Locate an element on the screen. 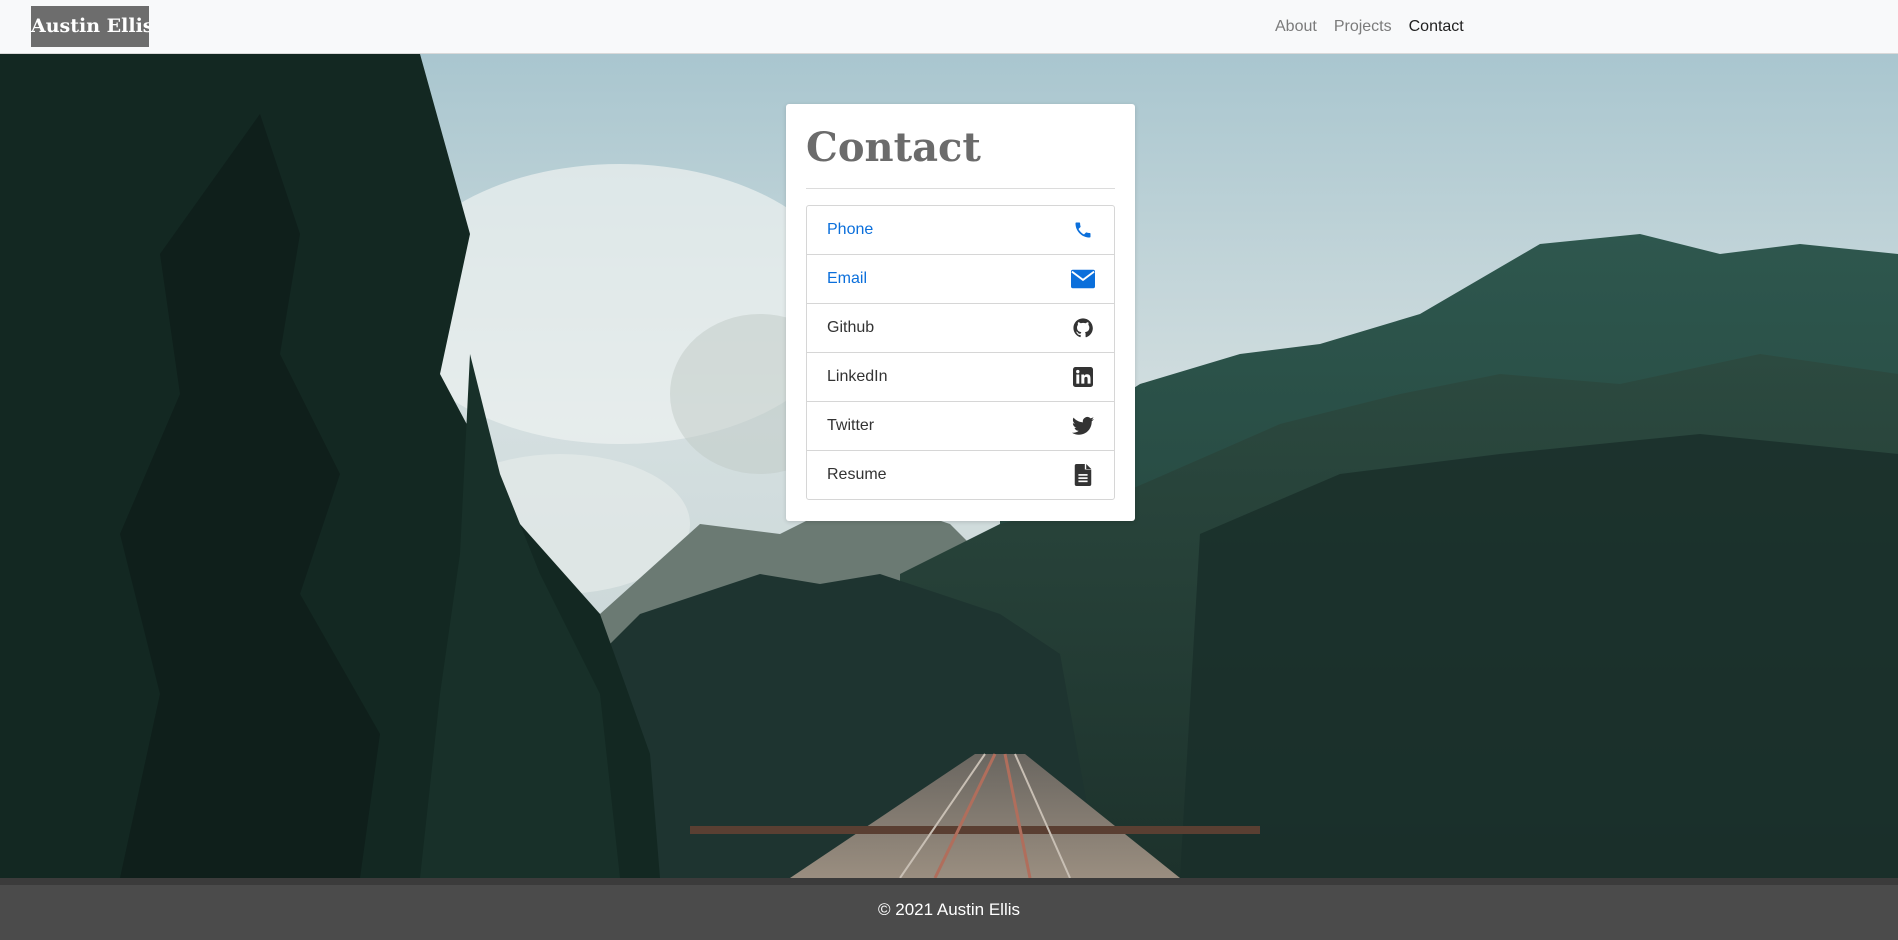 The width and height of the screenshot is (1898, 940). phone-icon is located at coordinates (1083, 230).